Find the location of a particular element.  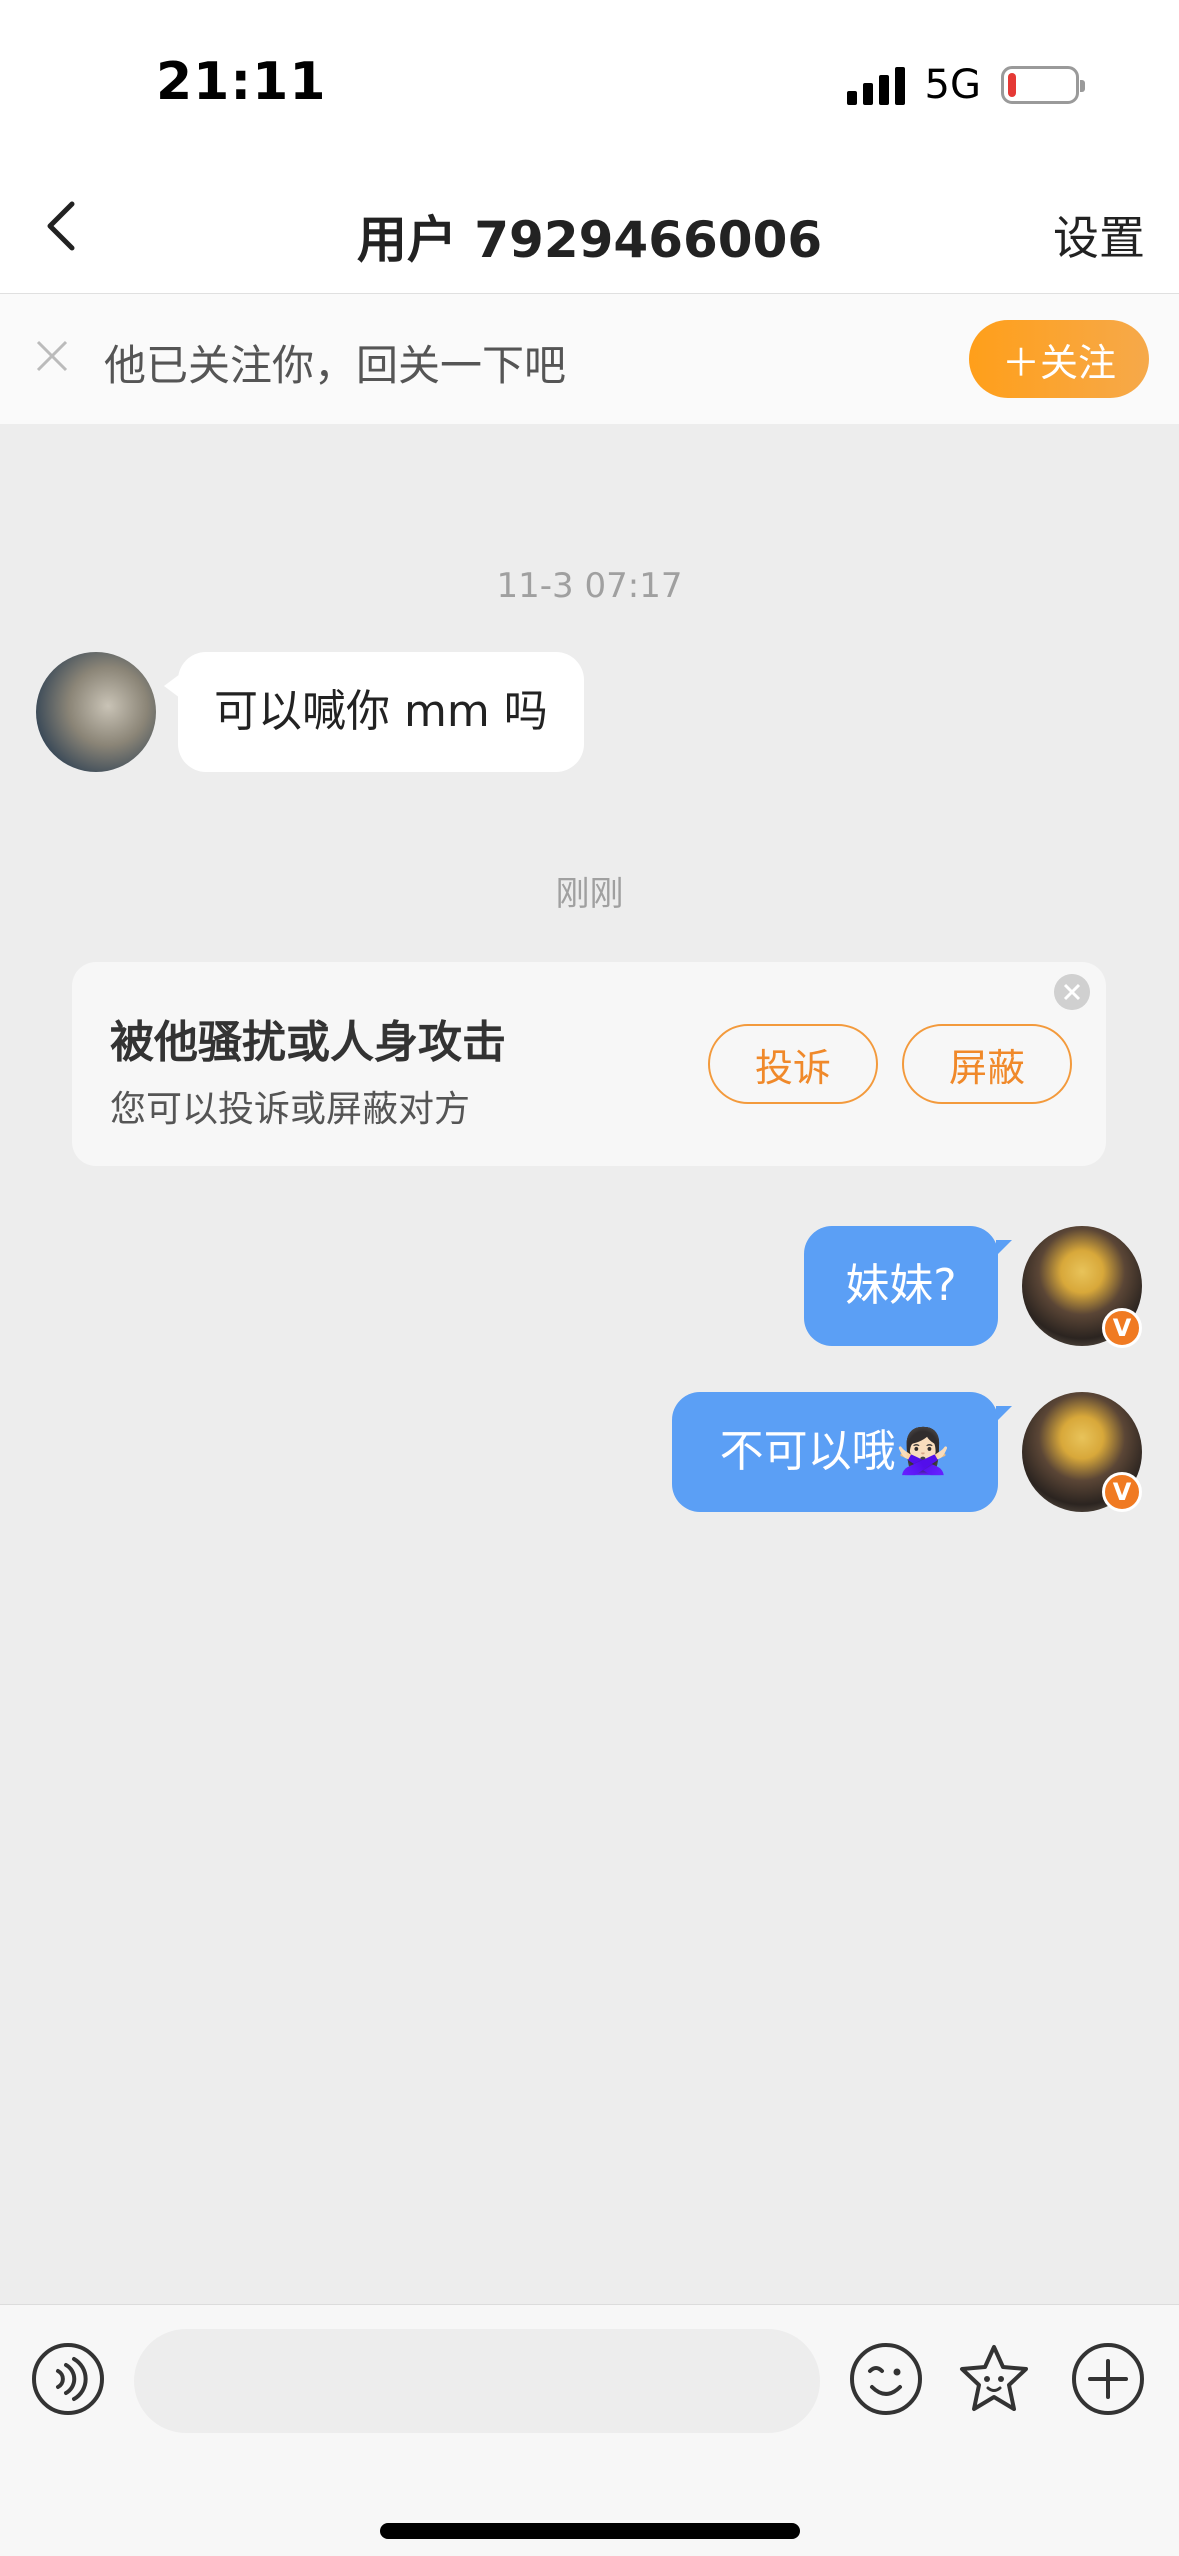

chat-header: 用户 7929466006 设置 is located at coordinates (589, 227).